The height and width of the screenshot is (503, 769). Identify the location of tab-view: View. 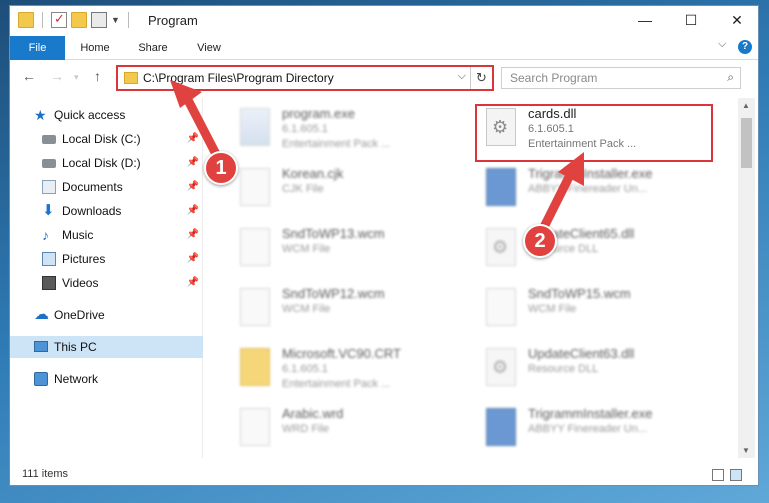
(209, 48).